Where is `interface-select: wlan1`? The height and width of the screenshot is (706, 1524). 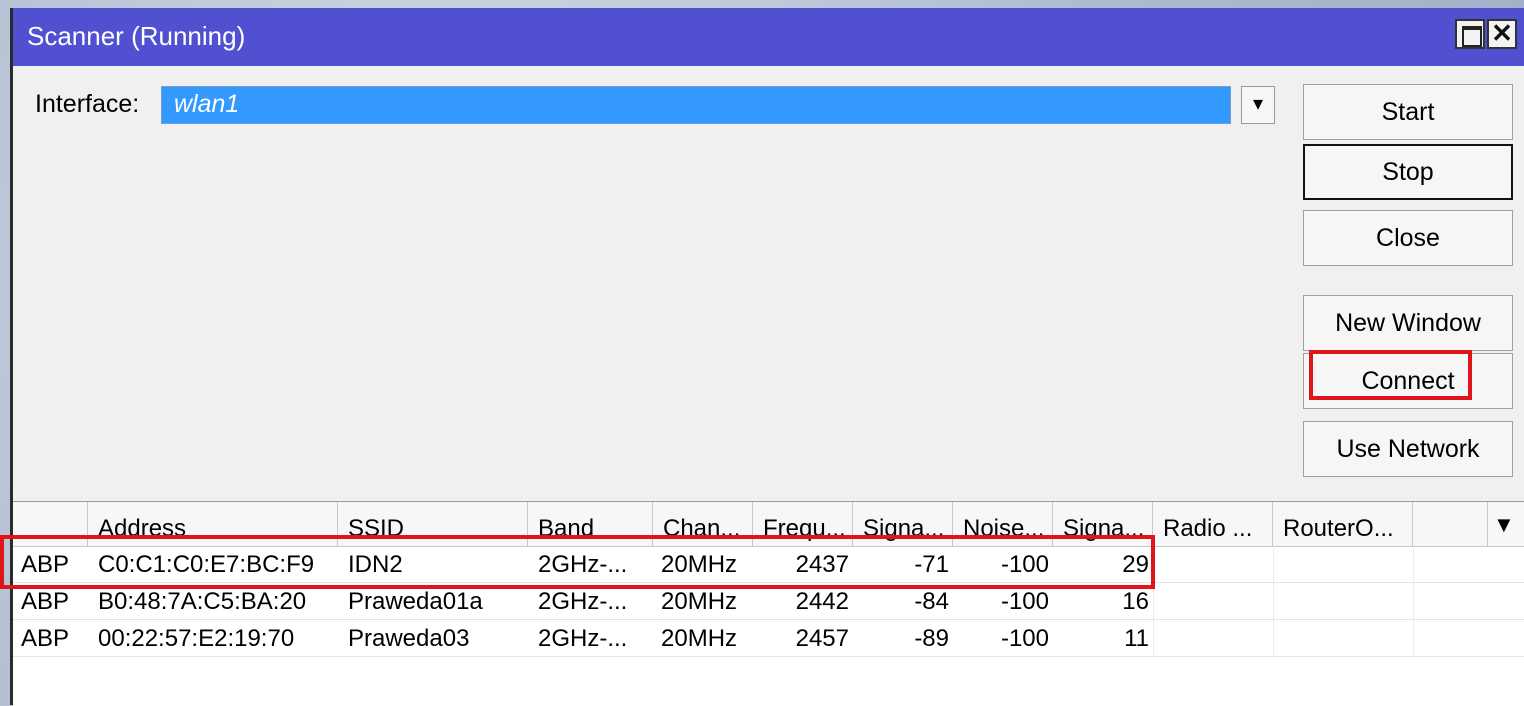 interface-select: wlan1 is located at coordinates (696, 105).